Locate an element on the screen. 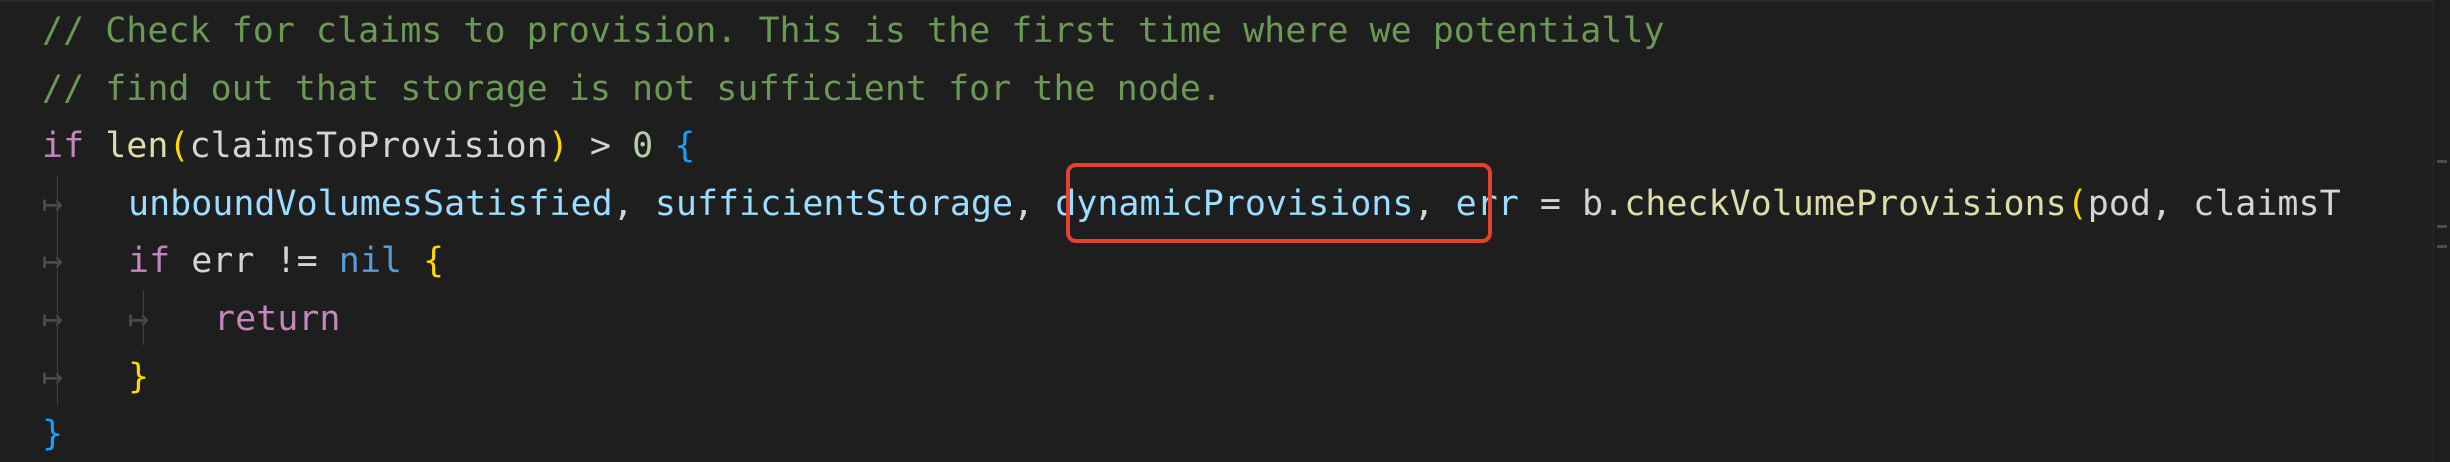  code-token: 0 is located at coordinates (643, 146).